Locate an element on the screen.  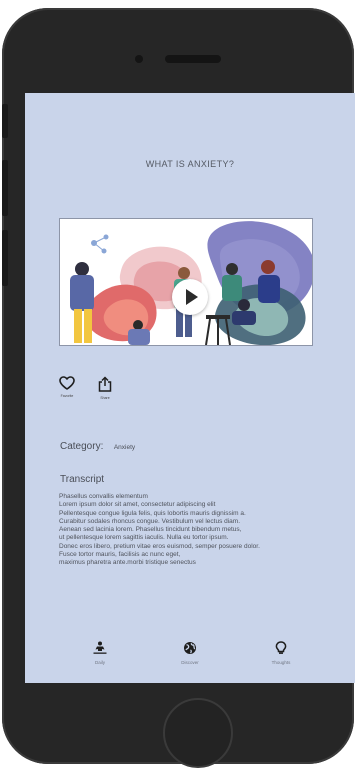
tab-discover-label: Discover is located at coordinates (190, 662).